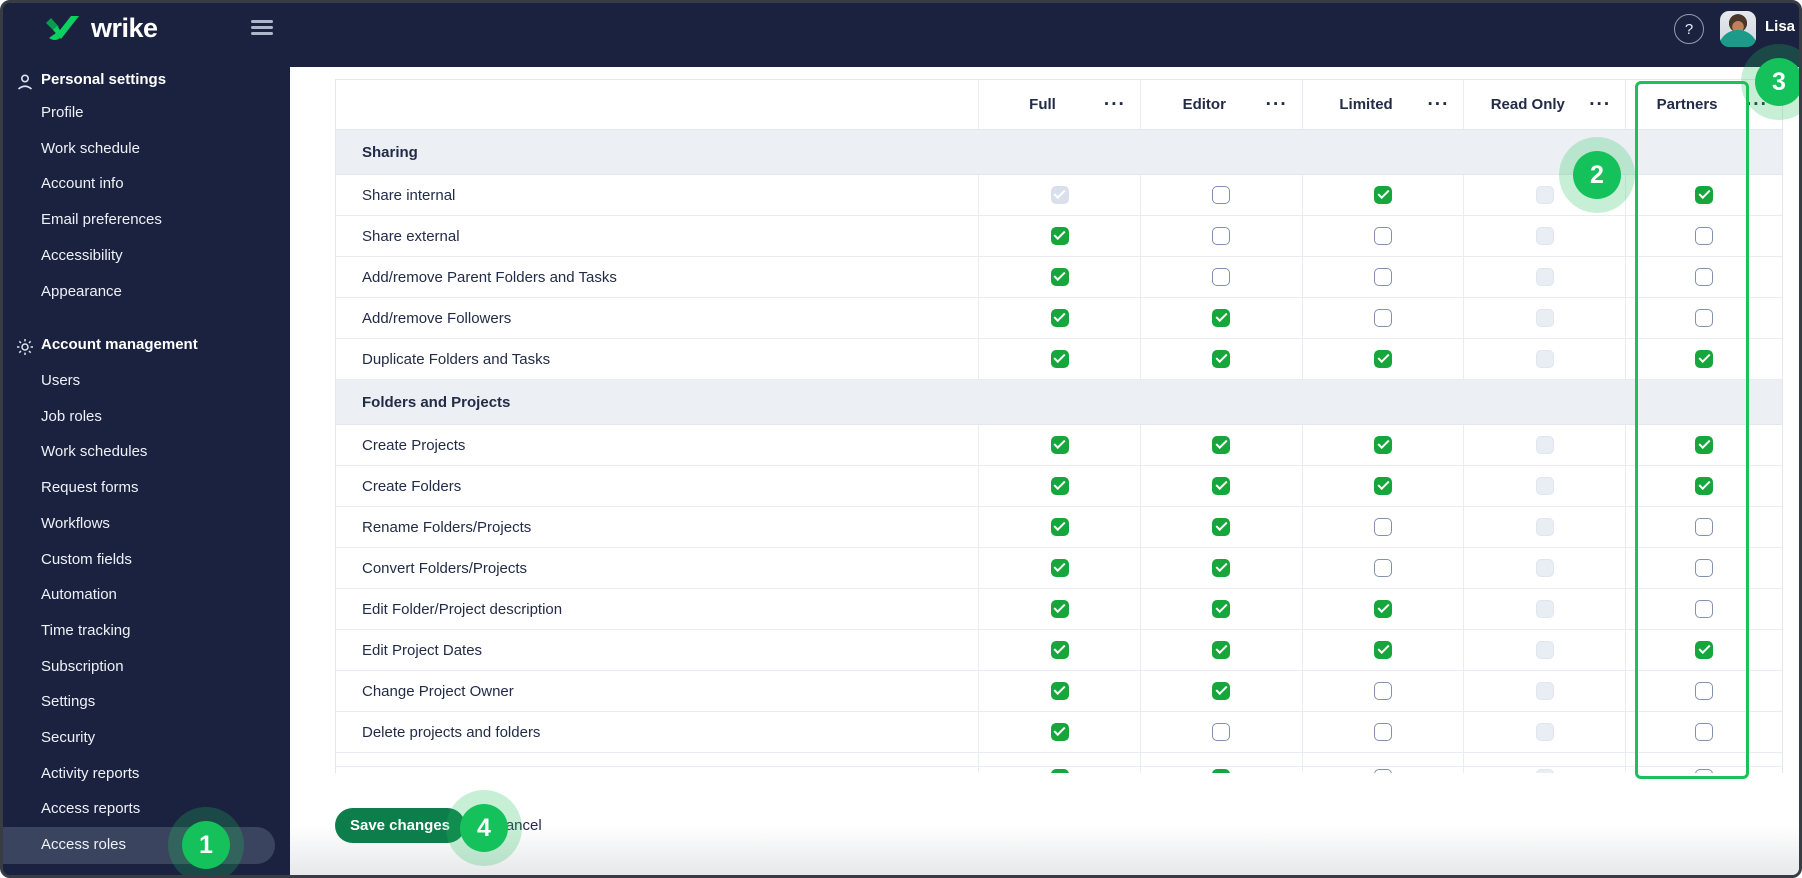  I want to click on sidebar-item-request-forms: Request forms, so click(146, 488).